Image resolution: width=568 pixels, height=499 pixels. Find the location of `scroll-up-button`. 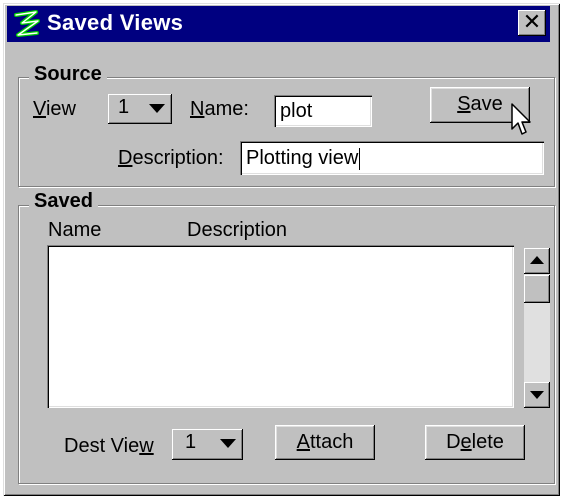

scroll-up-button is located at coordinates (537, 261).